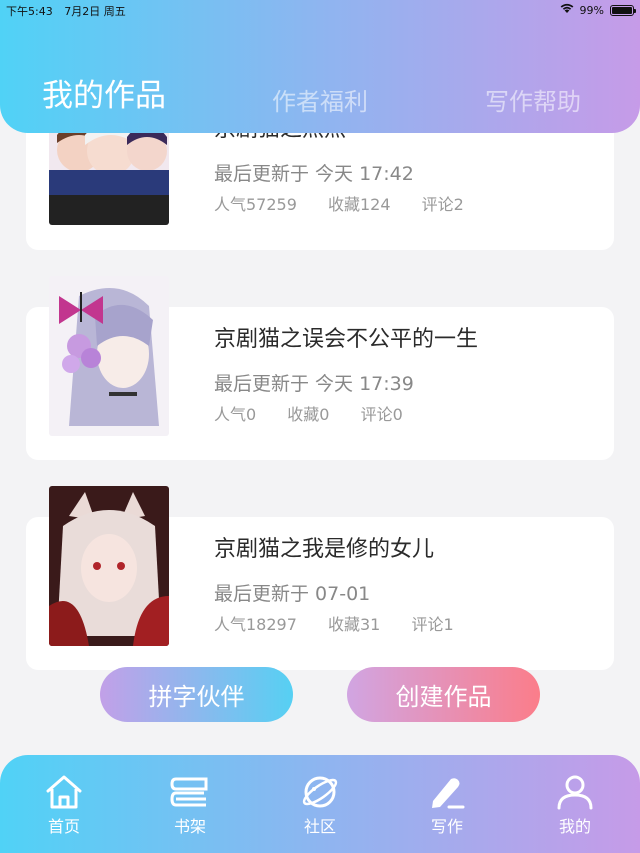  I want to click on work-popularity: 人气18297, so click(255, 624).